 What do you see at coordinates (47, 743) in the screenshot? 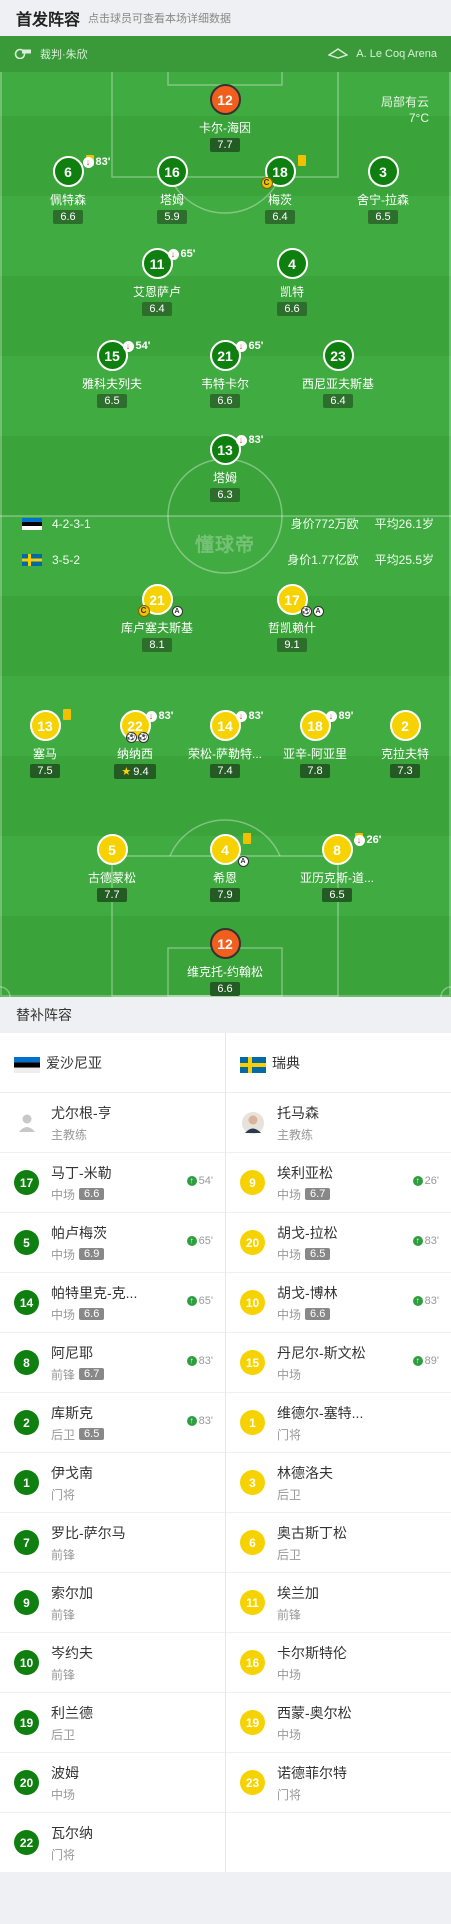
I see `away-player-rwb: 13 塞马 7.5` at bounding box center [47, 743].